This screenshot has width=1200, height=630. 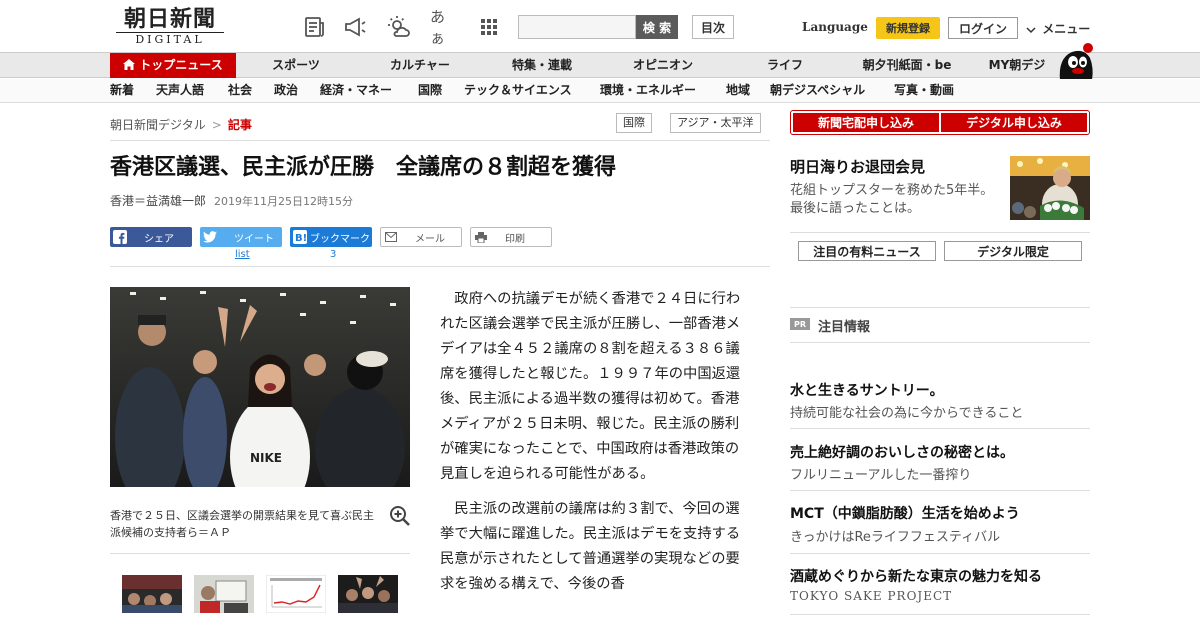 I want to click on facebook-share-label: シェア, so click(x=159, y=239).